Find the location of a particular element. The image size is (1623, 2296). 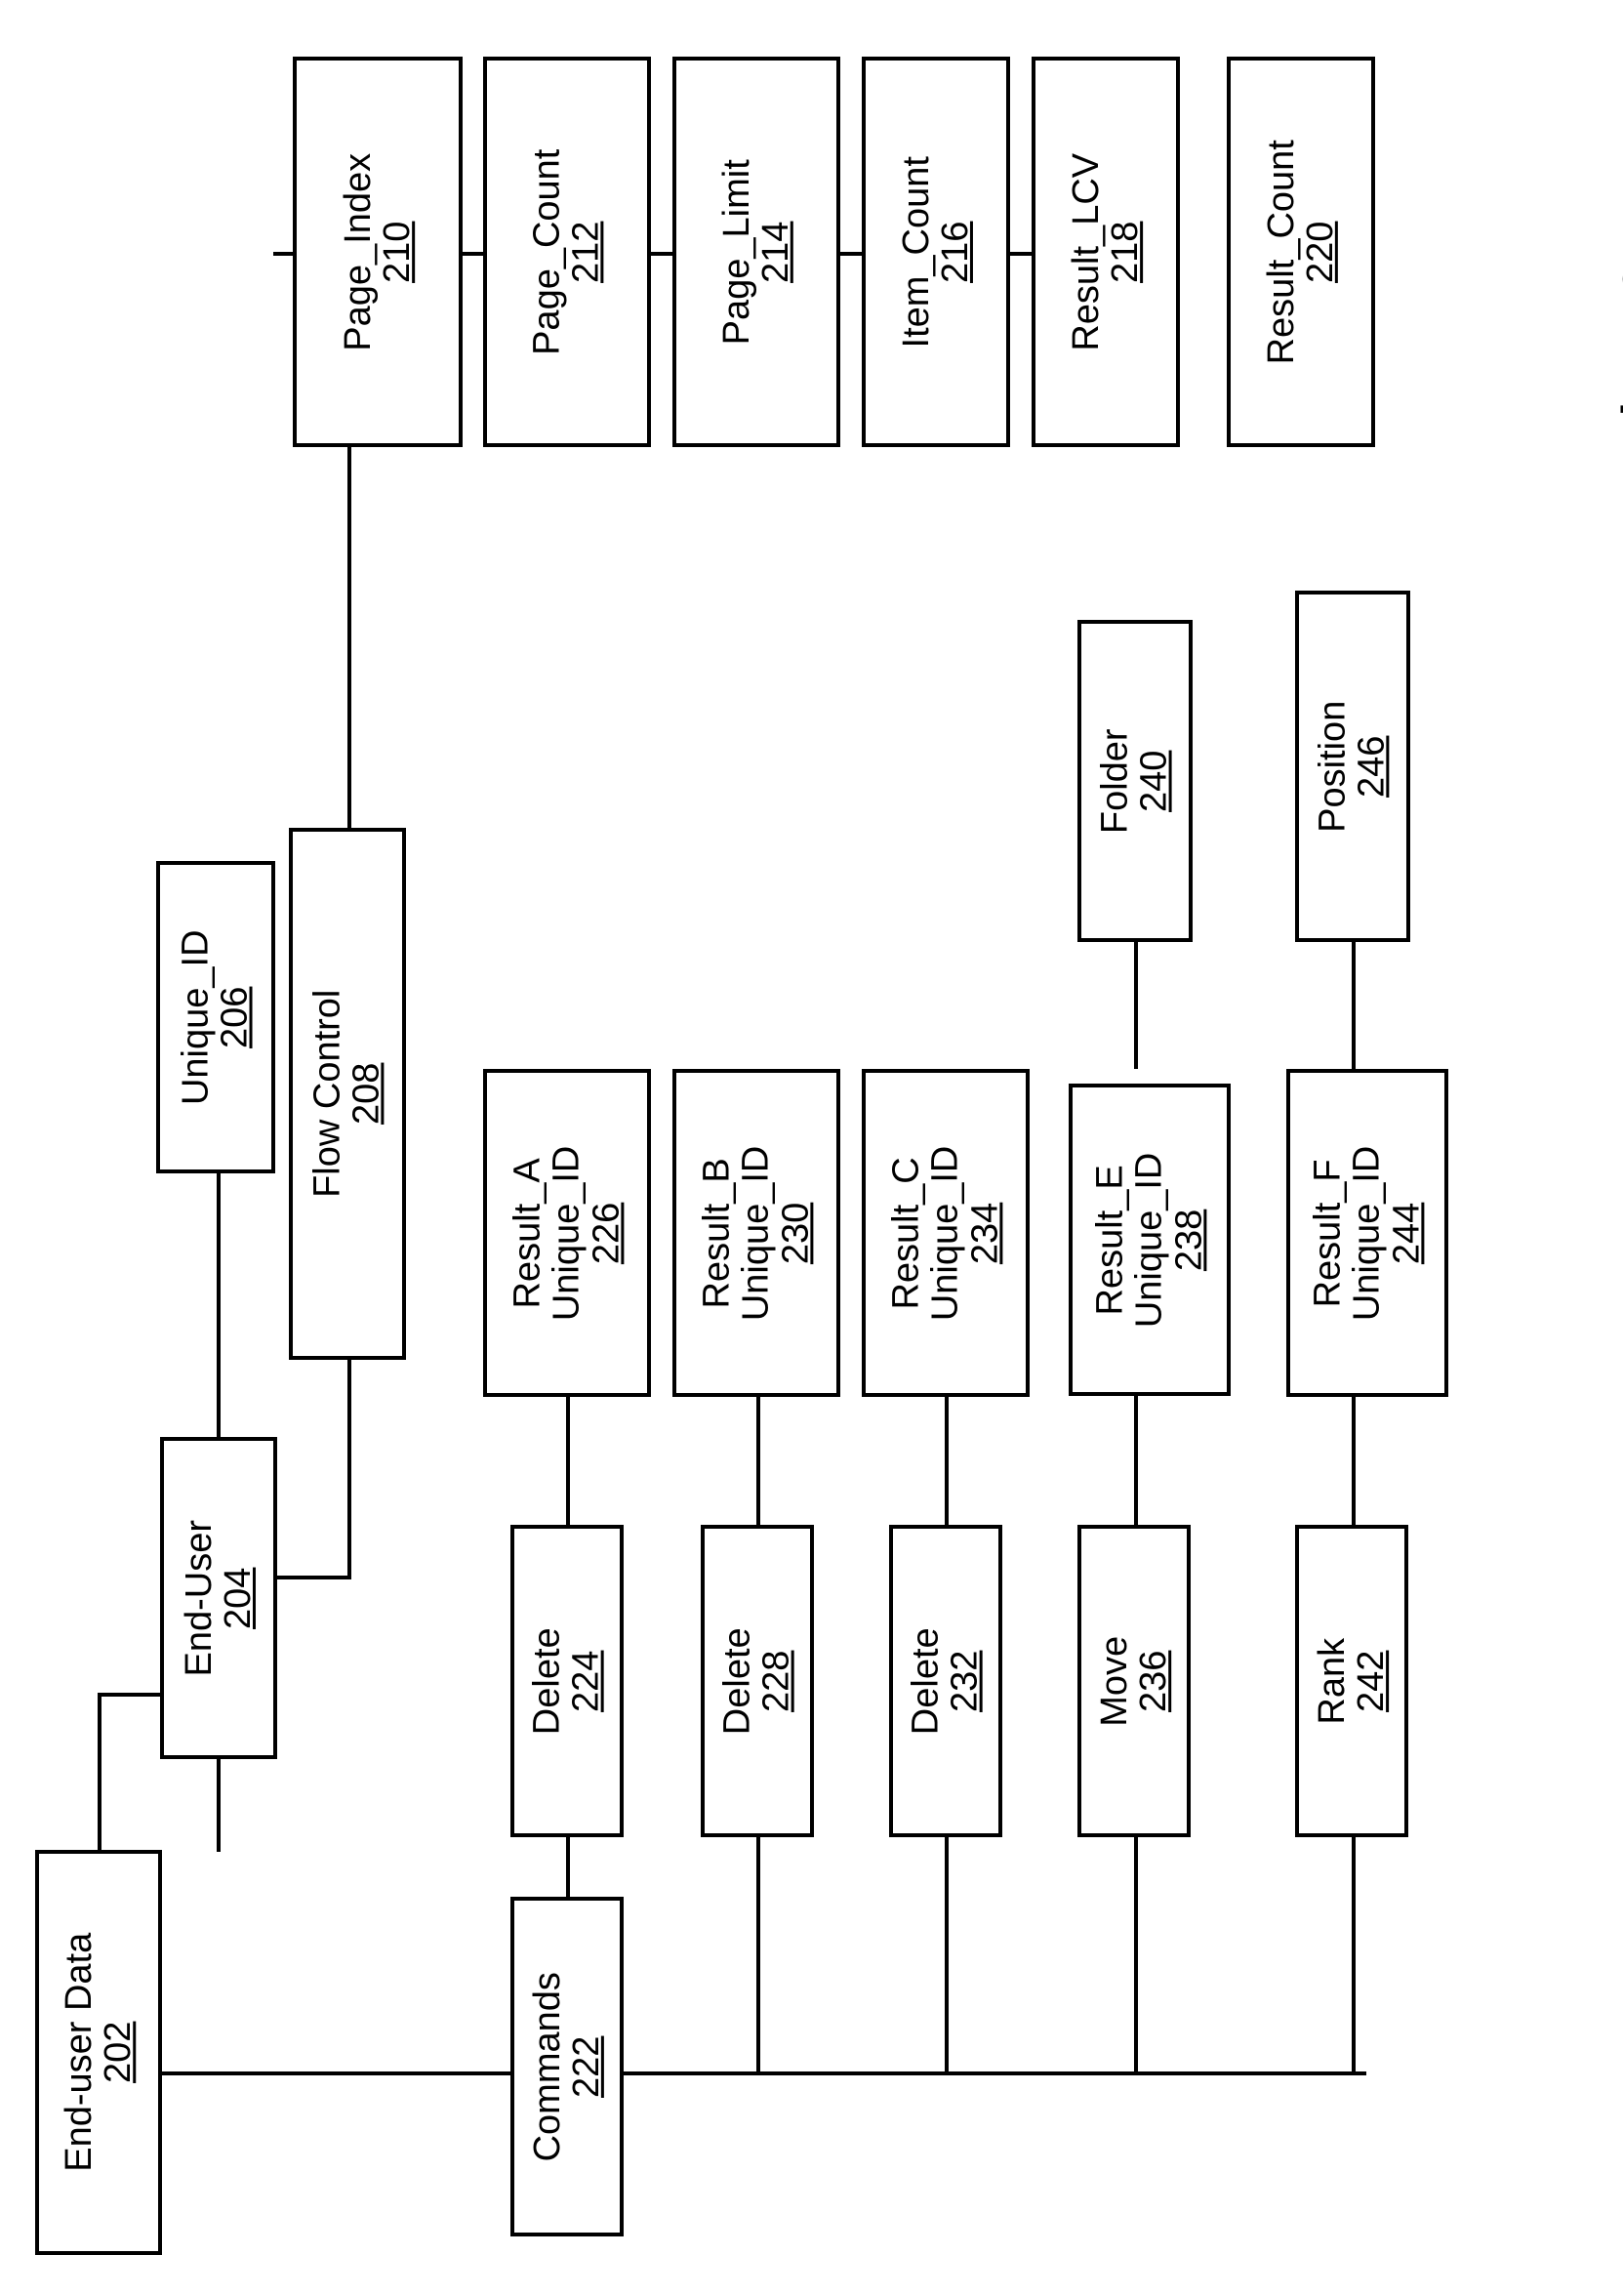

node-result-e-unique-id-label: Result_E Unique_ID 238 is located at coordinates (1150, 1240).